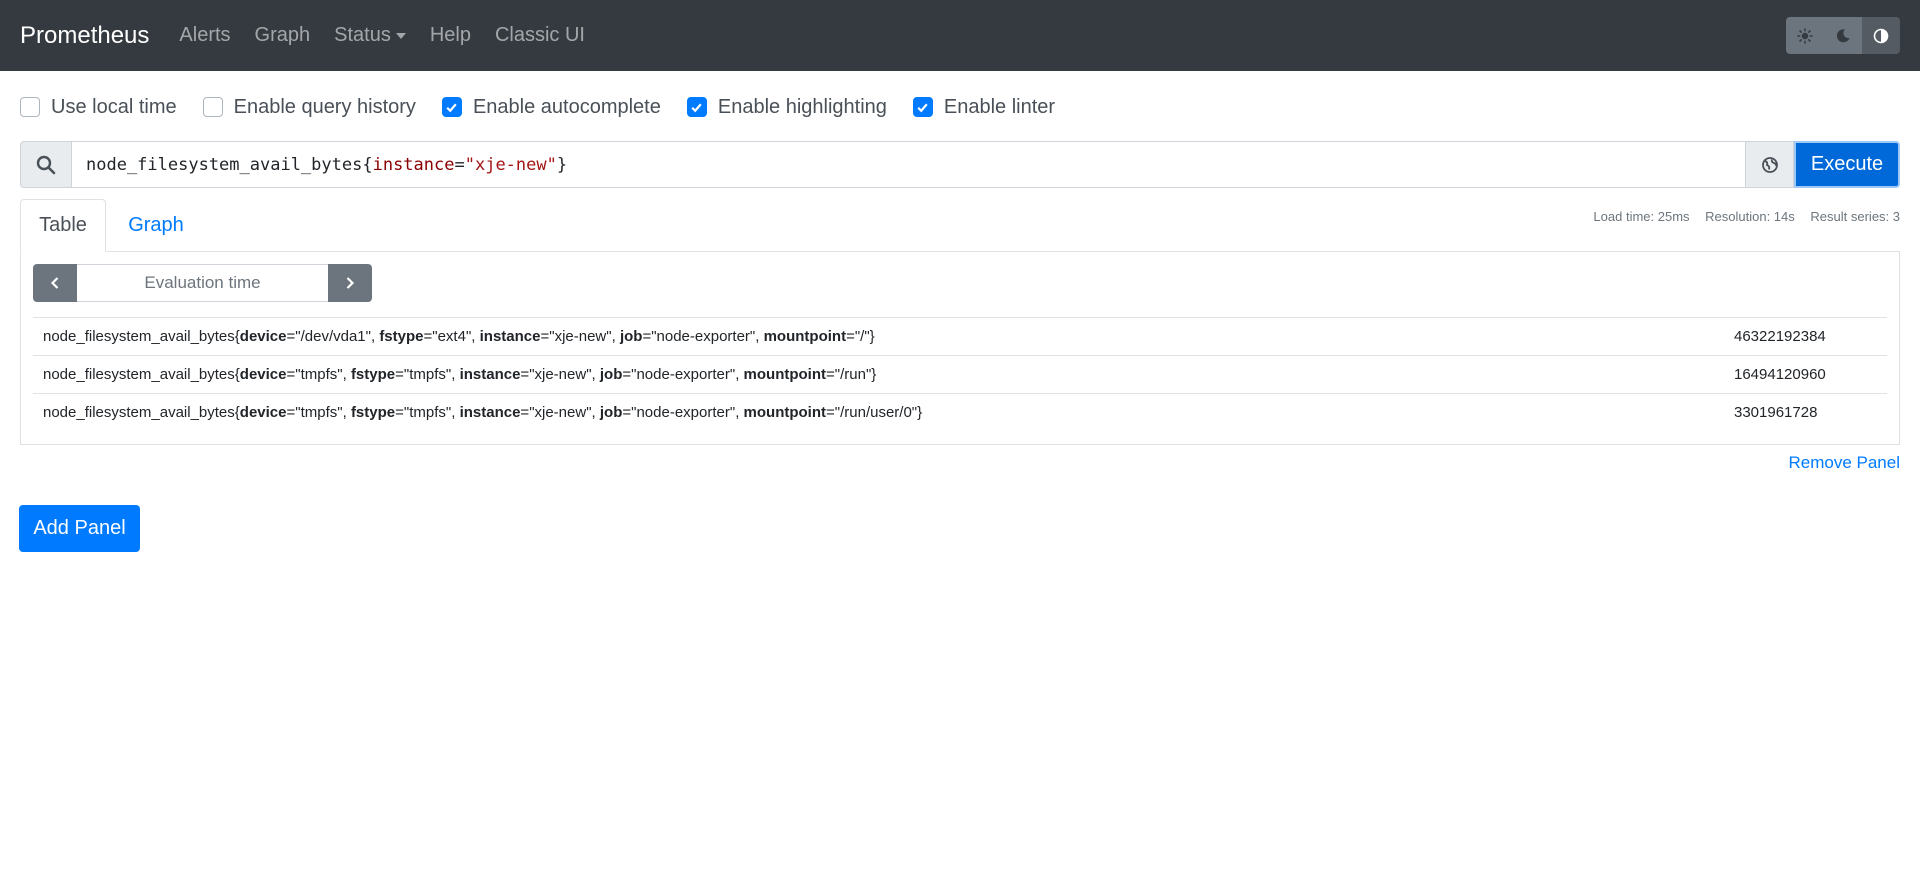 Image resolution: width=1920 pixels, height=870 pixels. I want to click on chevron-left-icon, so click(54, 283).